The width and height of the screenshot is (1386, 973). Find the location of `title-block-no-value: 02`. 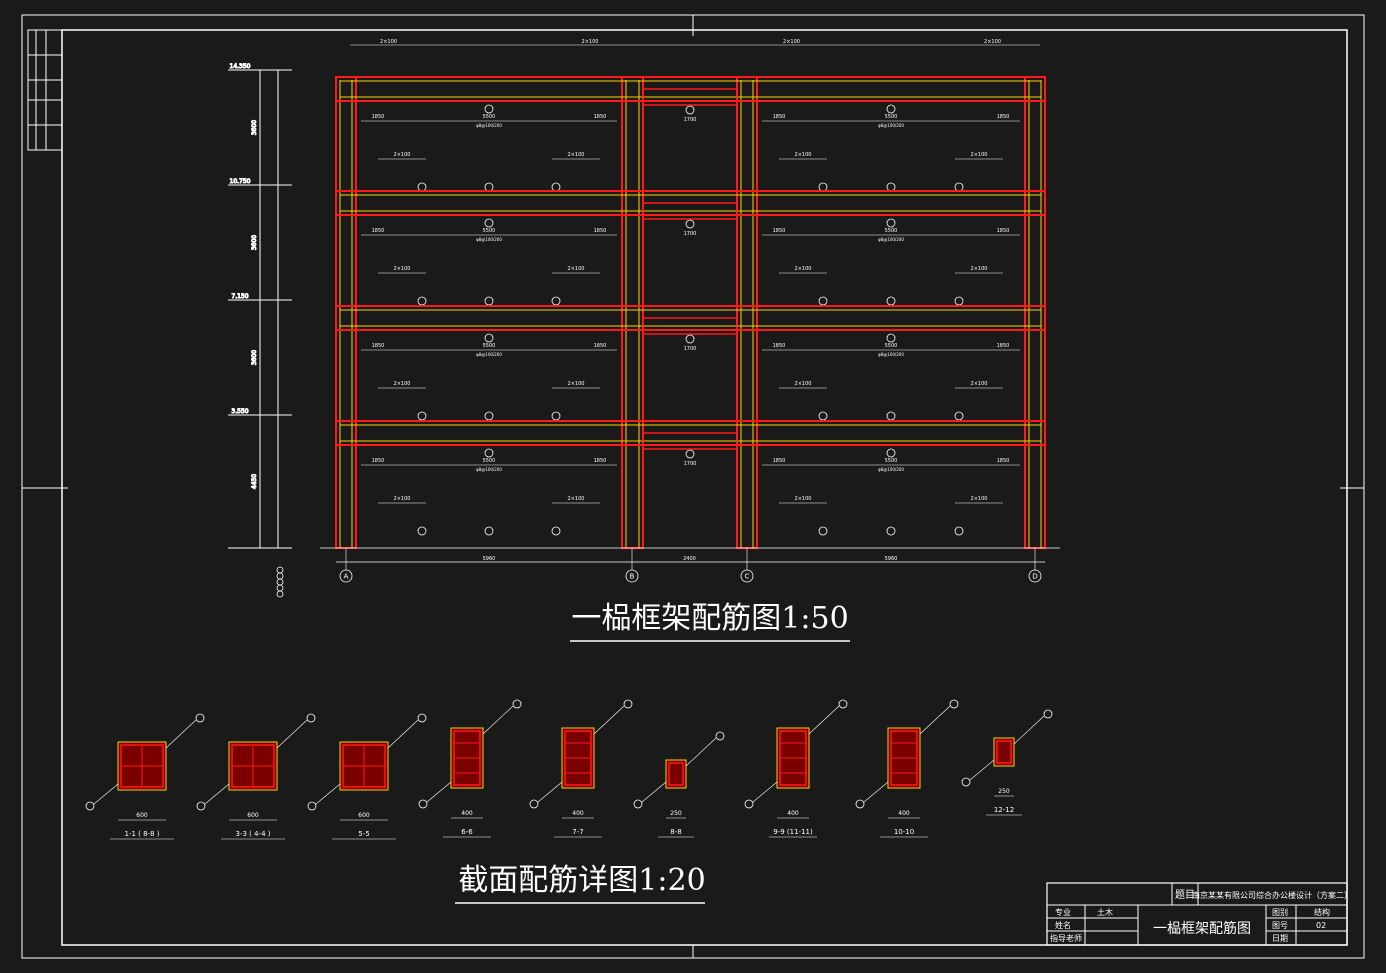

title-block-no-value: 02 is located at coordinates (1321, 925).